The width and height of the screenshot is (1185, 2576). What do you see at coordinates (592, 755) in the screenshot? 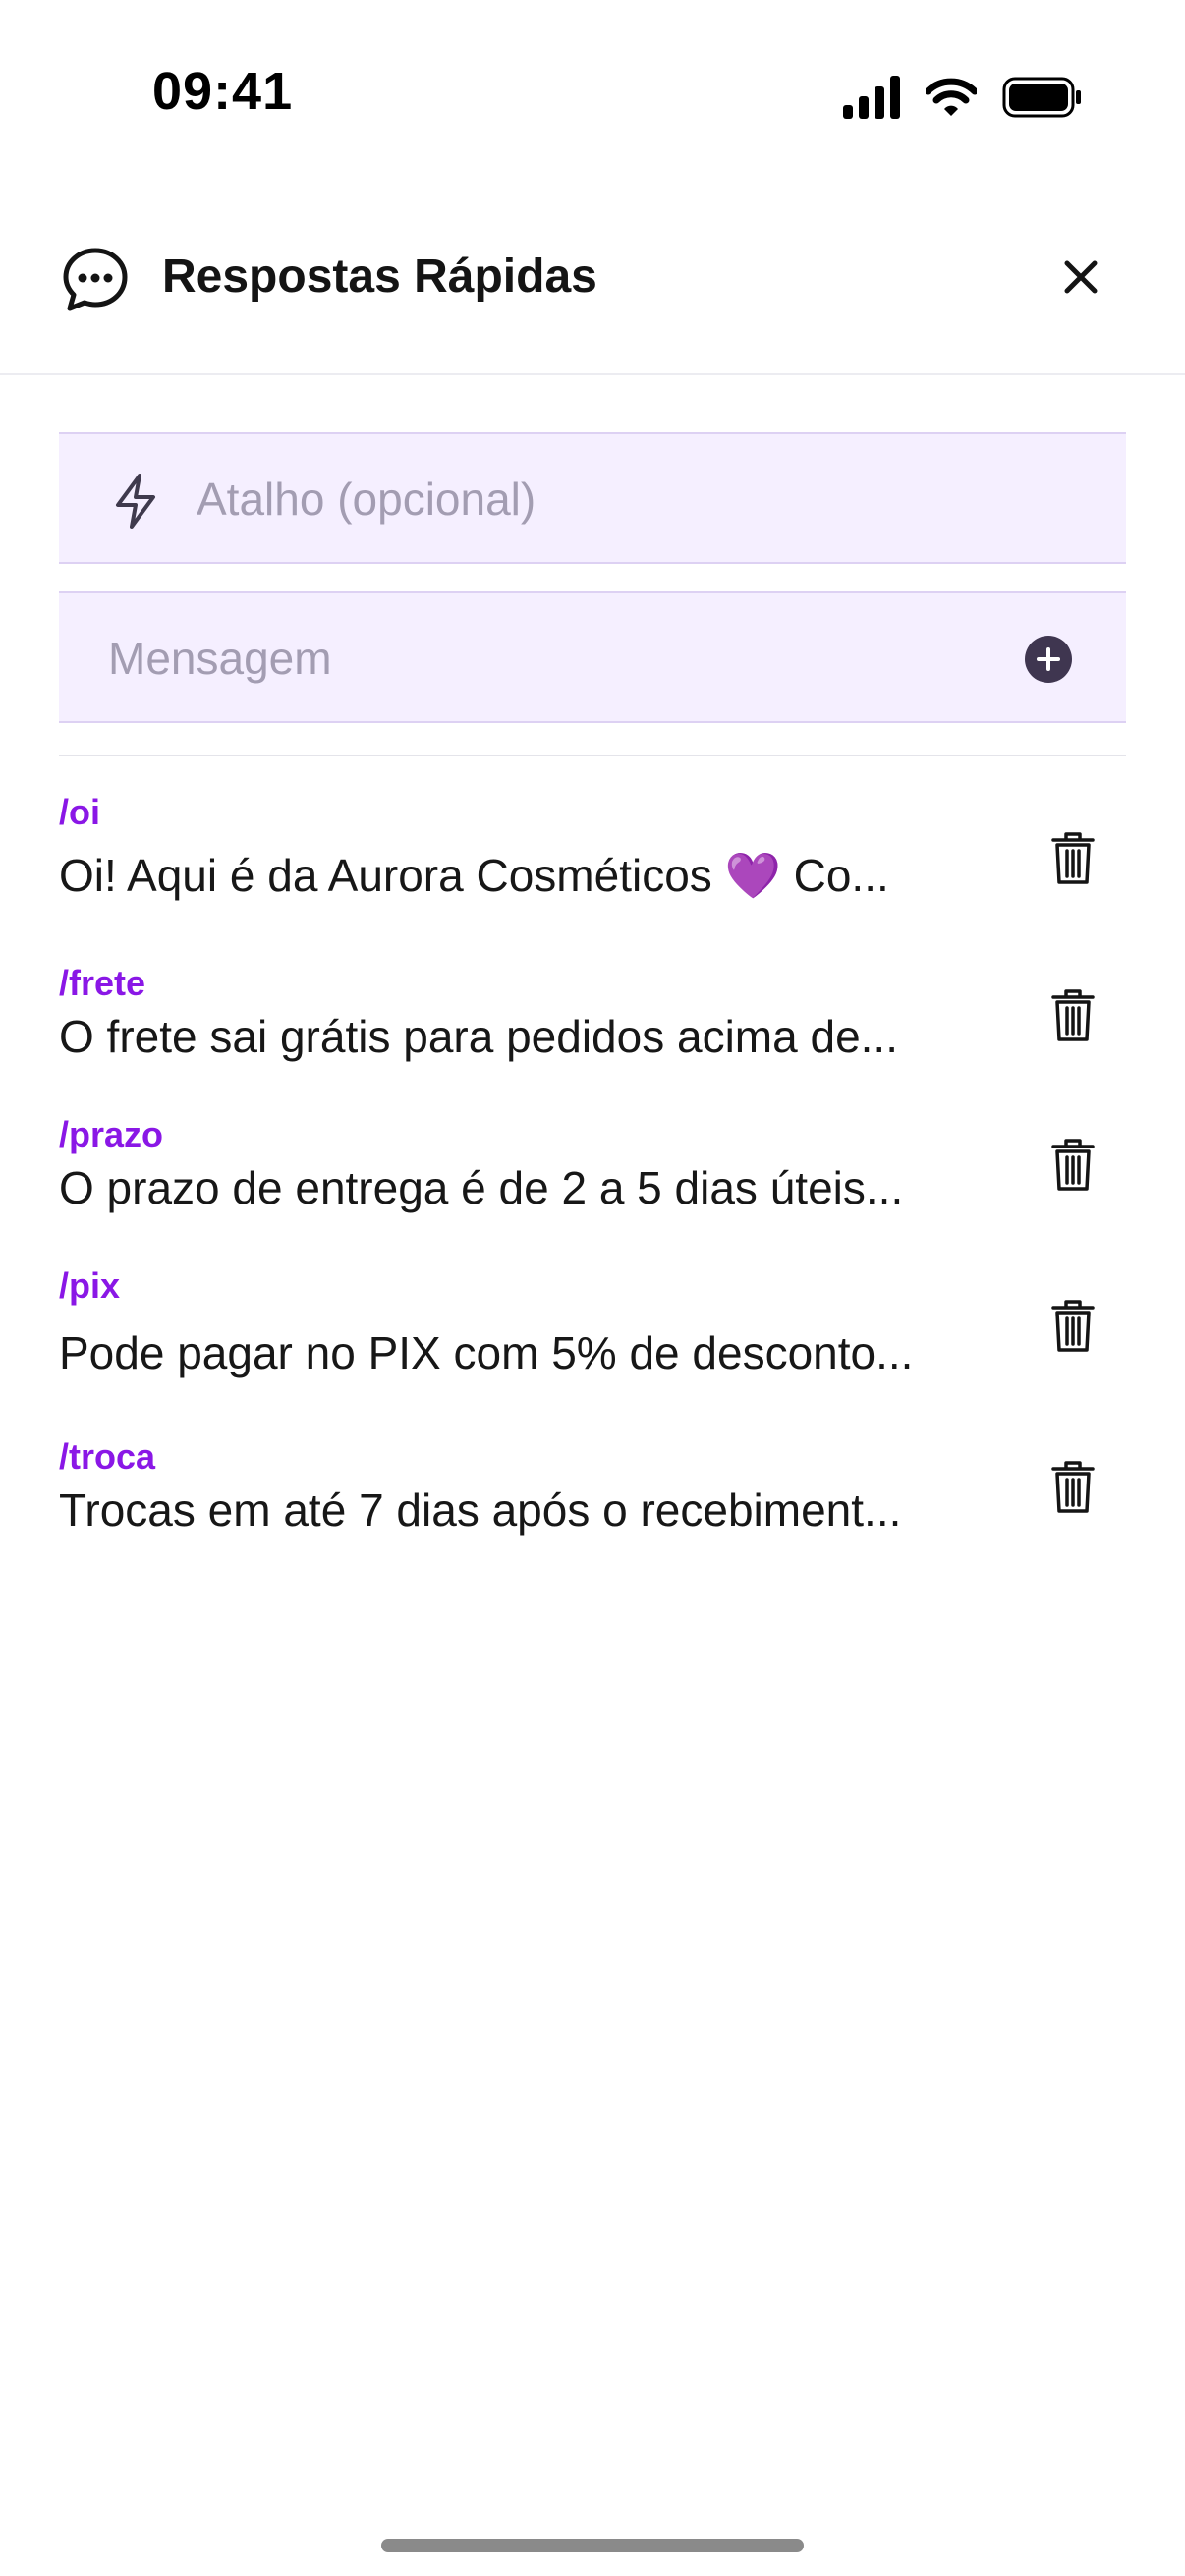
I see `divider` at bounding box center [592, 755].